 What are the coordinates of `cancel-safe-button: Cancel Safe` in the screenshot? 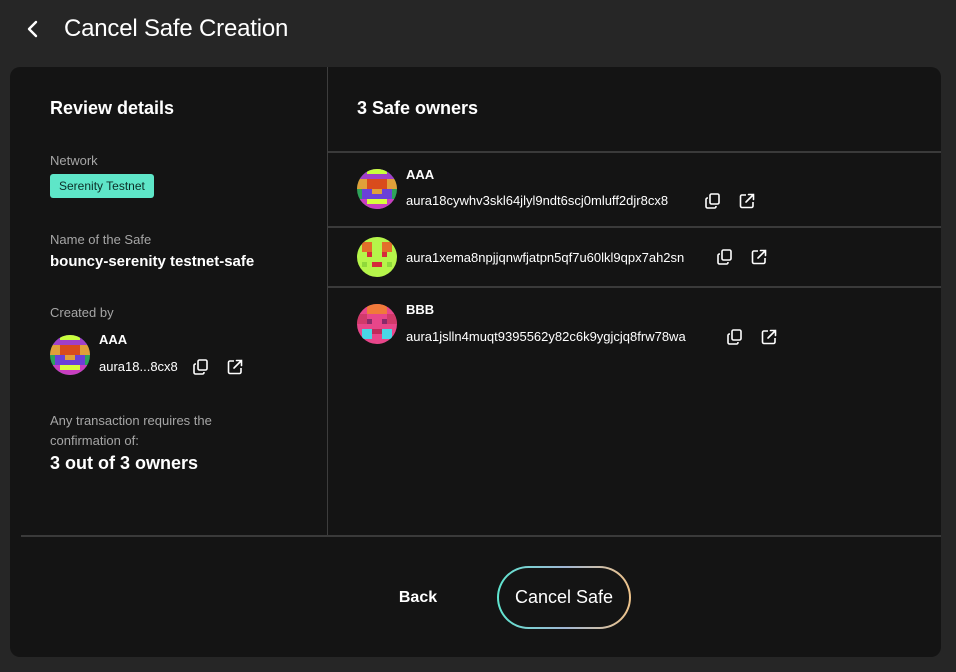 It's located at (564, 597).